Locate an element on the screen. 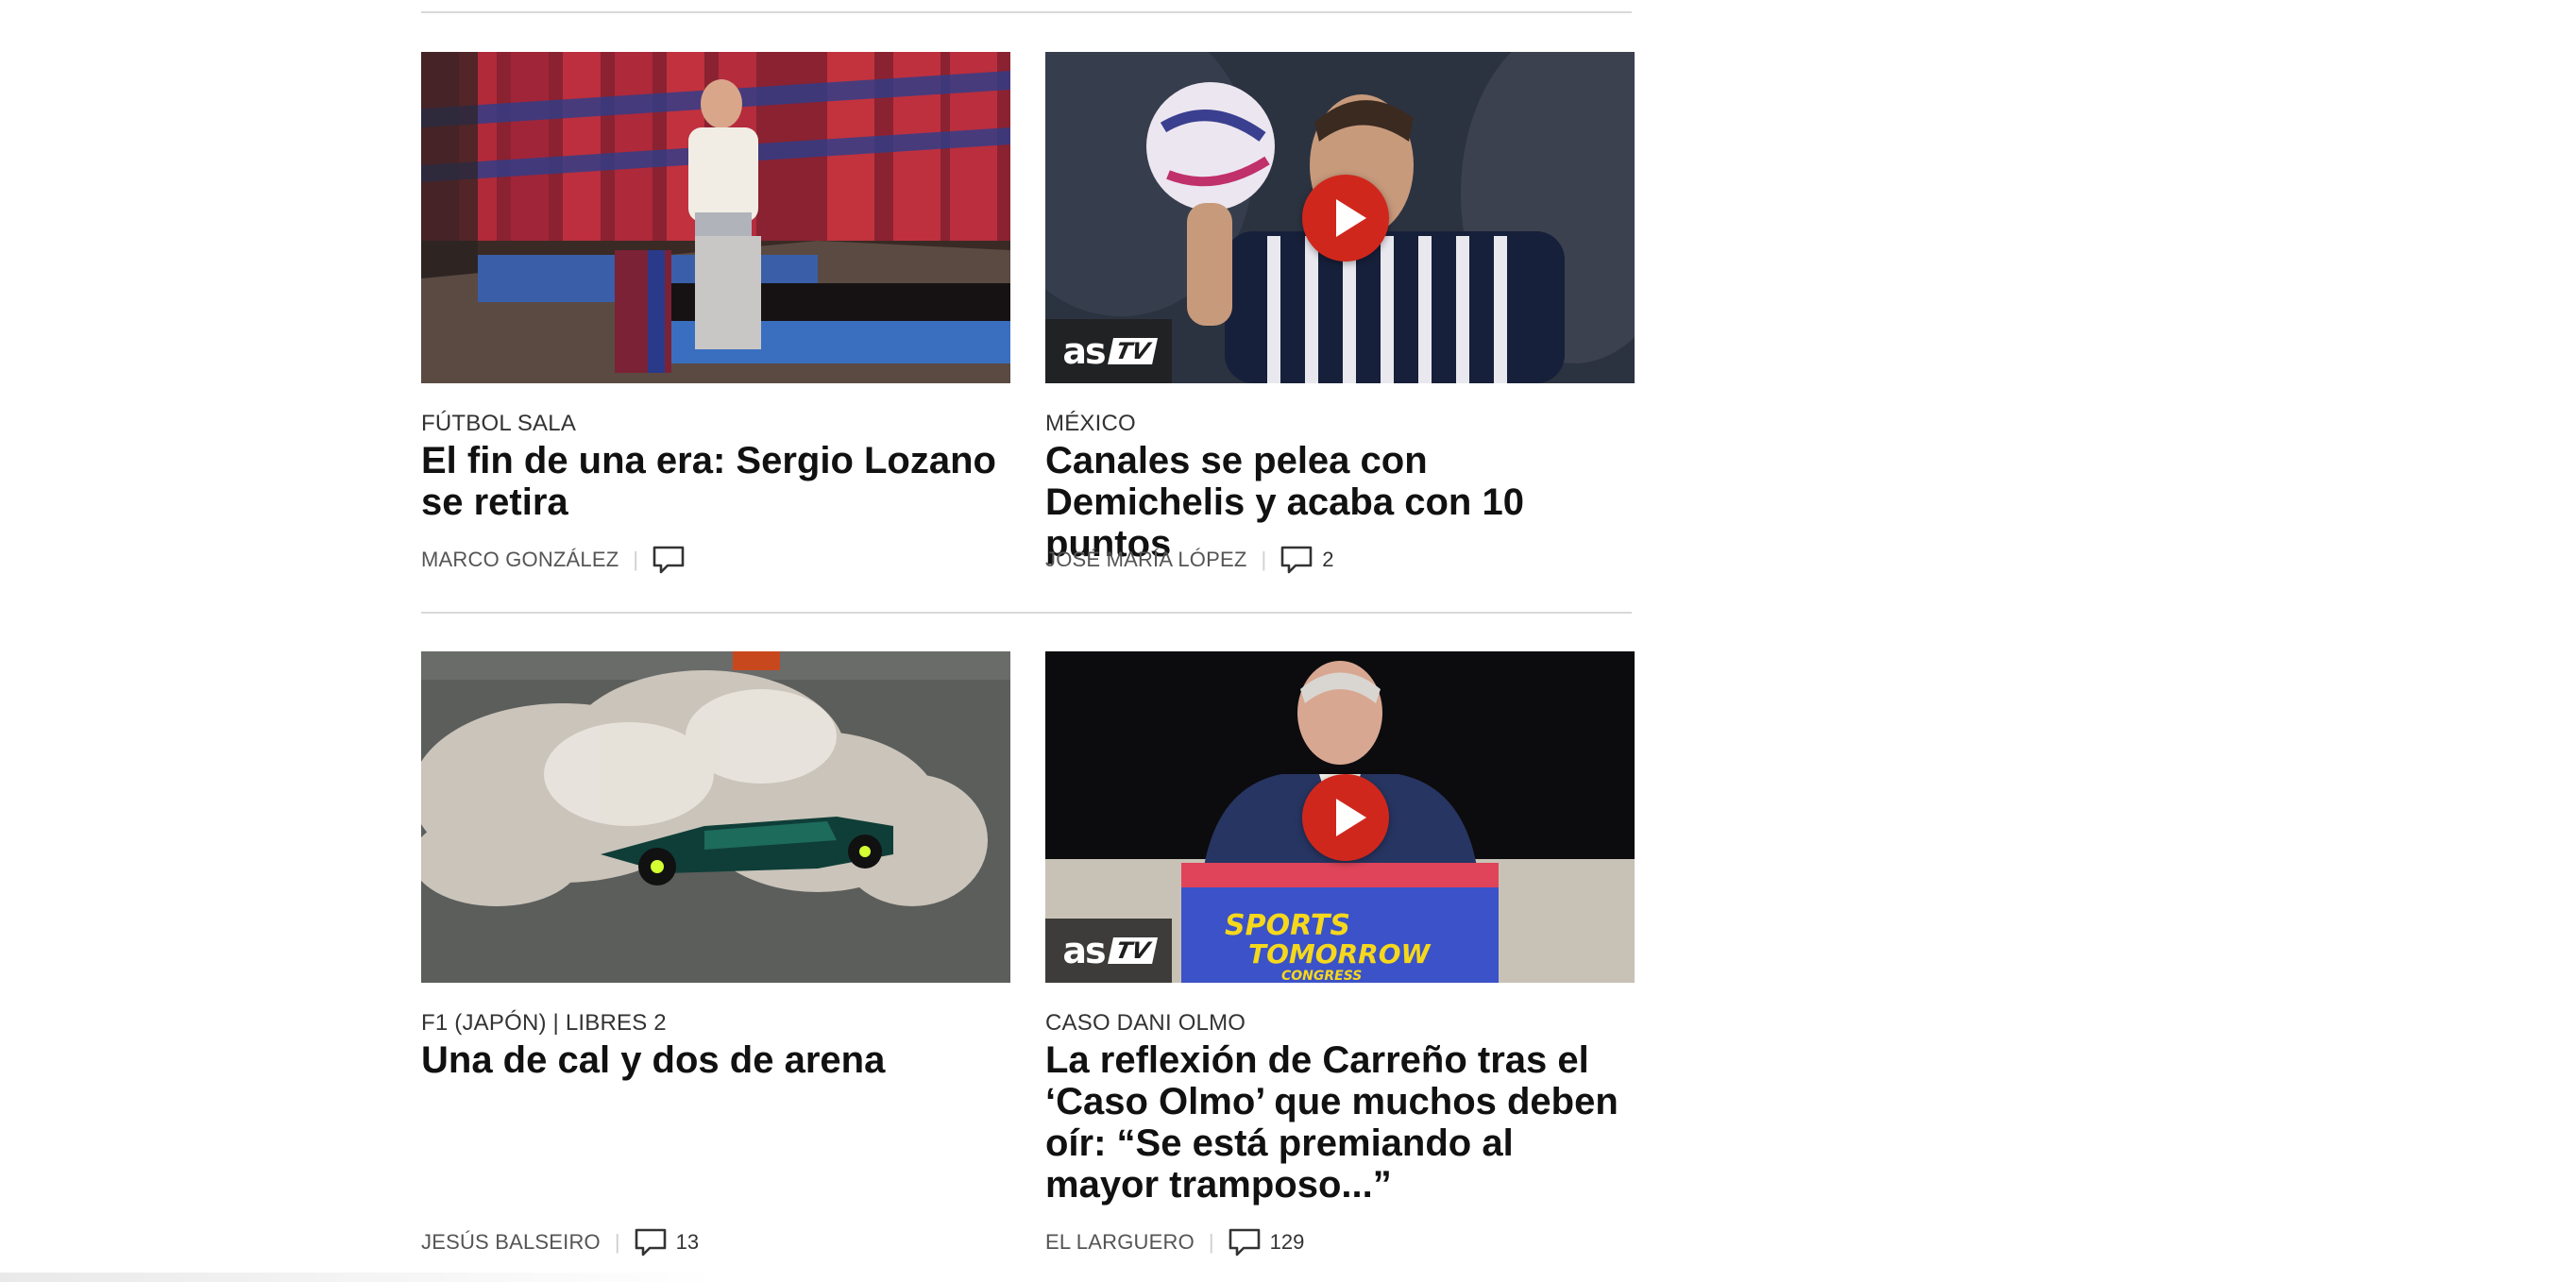 This screenshot has width=2576, height=1282. article-kicker: F1 (JAPÓN) | LIBRES 2 is located at coordinates (715, 1023).